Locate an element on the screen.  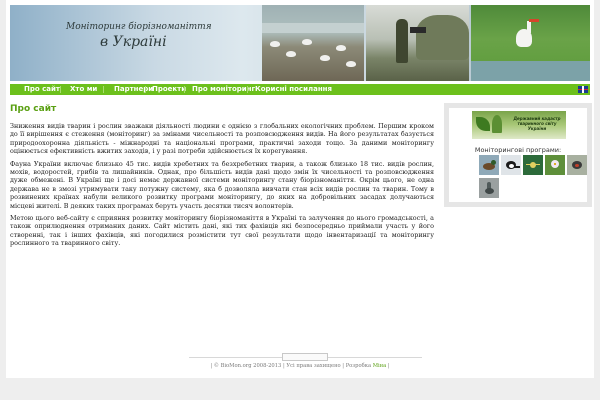
stork-photo is located at coordinates (530, 43).